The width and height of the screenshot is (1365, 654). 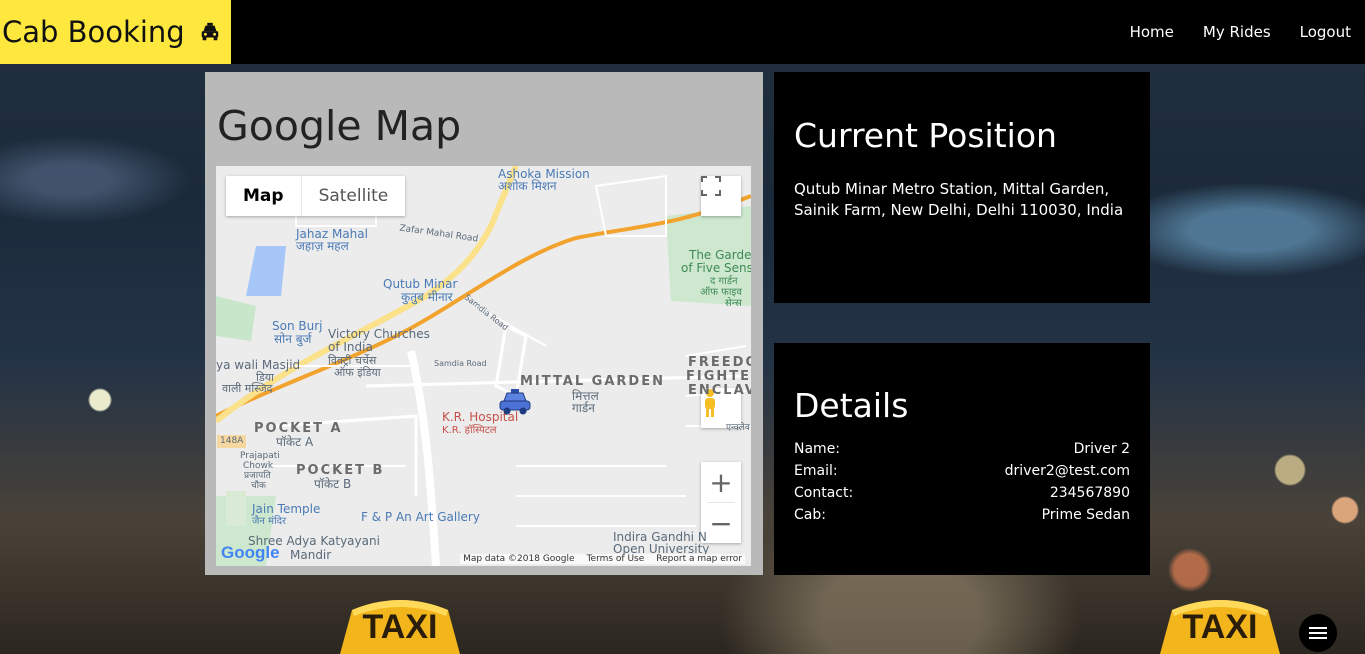 What do you see at coordinates (350, 347) in the screenshot?
I see `map-label: of India` at bounding box center [350, 347].